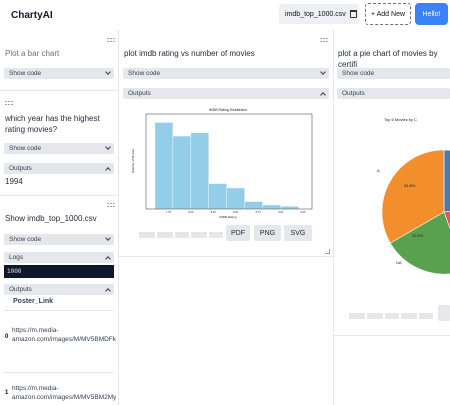 Image resolution: width=450 pixels, height=405 pixels. What do you see at coordinates (444, 313) in the screenshot?
I see `export-pdf-button` at bounding box center [444, 313].